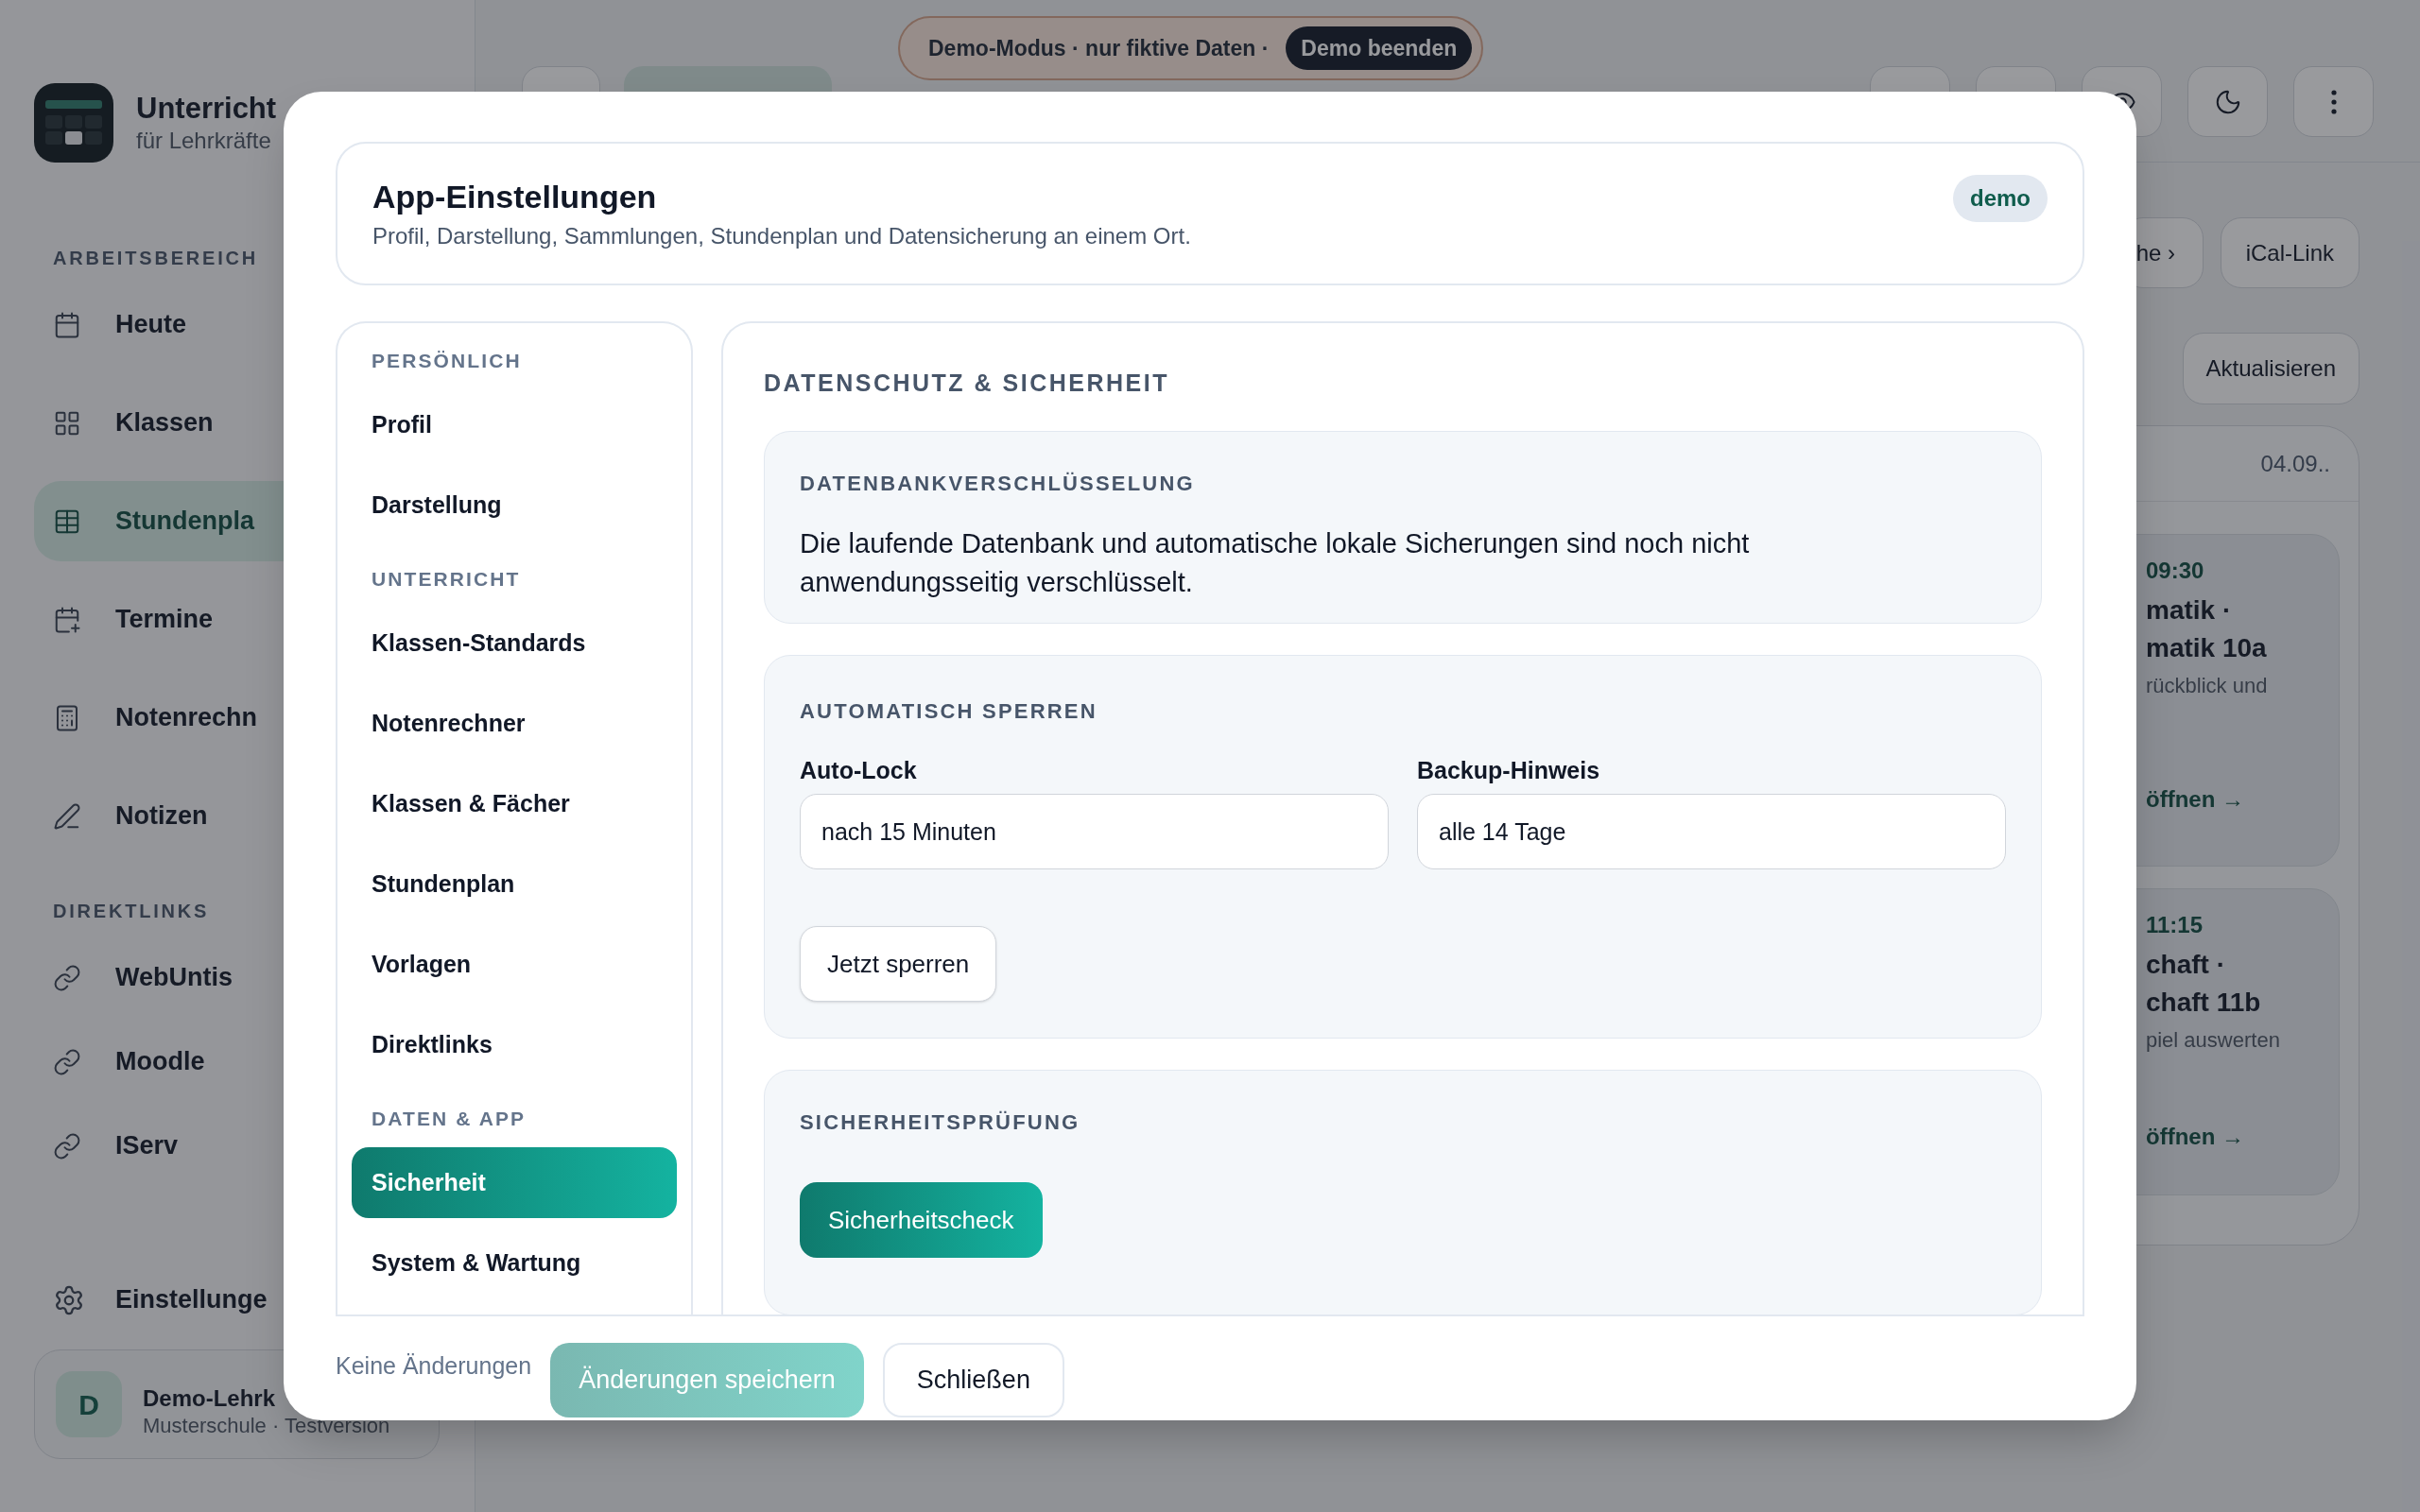 Image resolution: width=2420 pixels, height=1512 pixels. Describe the element at coordinates (949, 711) in the screenshot. I see `card-title: AUTOMATISCH SPERREN` at that location.